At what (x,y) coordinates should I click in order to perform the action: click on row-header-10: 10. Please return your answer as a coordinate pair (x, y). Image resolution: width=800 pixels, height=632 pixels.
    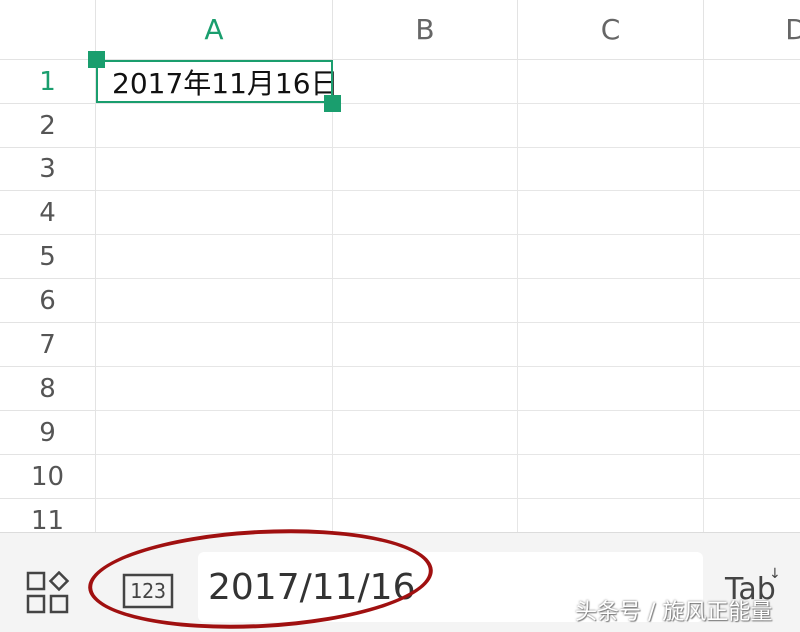
    Looking at the image, I should click on (48, 477).